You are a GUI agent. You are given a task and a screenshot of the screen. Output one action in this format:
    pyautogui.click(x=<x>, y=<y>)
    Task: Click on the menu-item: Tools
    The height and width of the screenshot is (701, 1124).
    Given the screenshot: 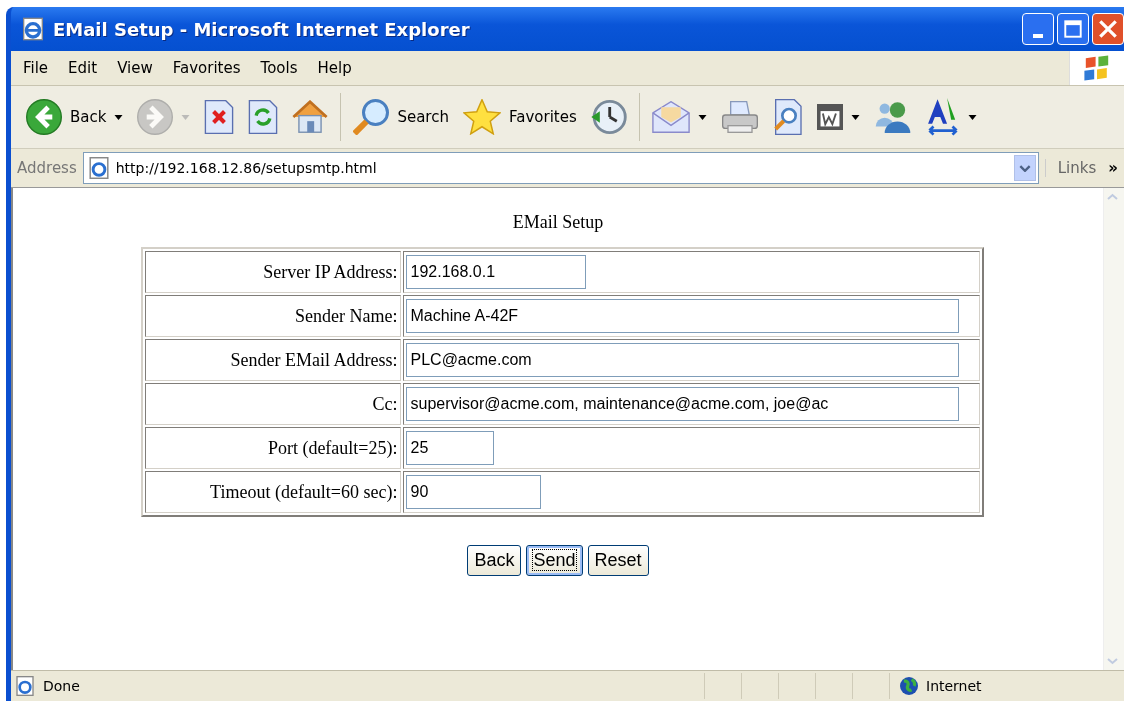 What is the action you would take?
    pyautogui.click(x=285, y=68)
    